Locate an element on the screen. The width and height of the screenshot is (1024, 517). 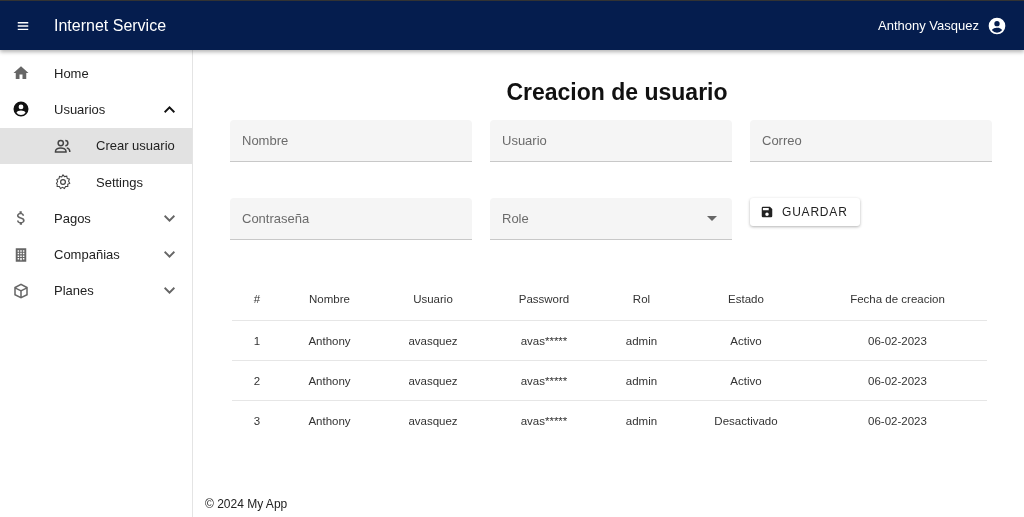
user-name: Anthony Vasquez is located at coordinates (928, 25).